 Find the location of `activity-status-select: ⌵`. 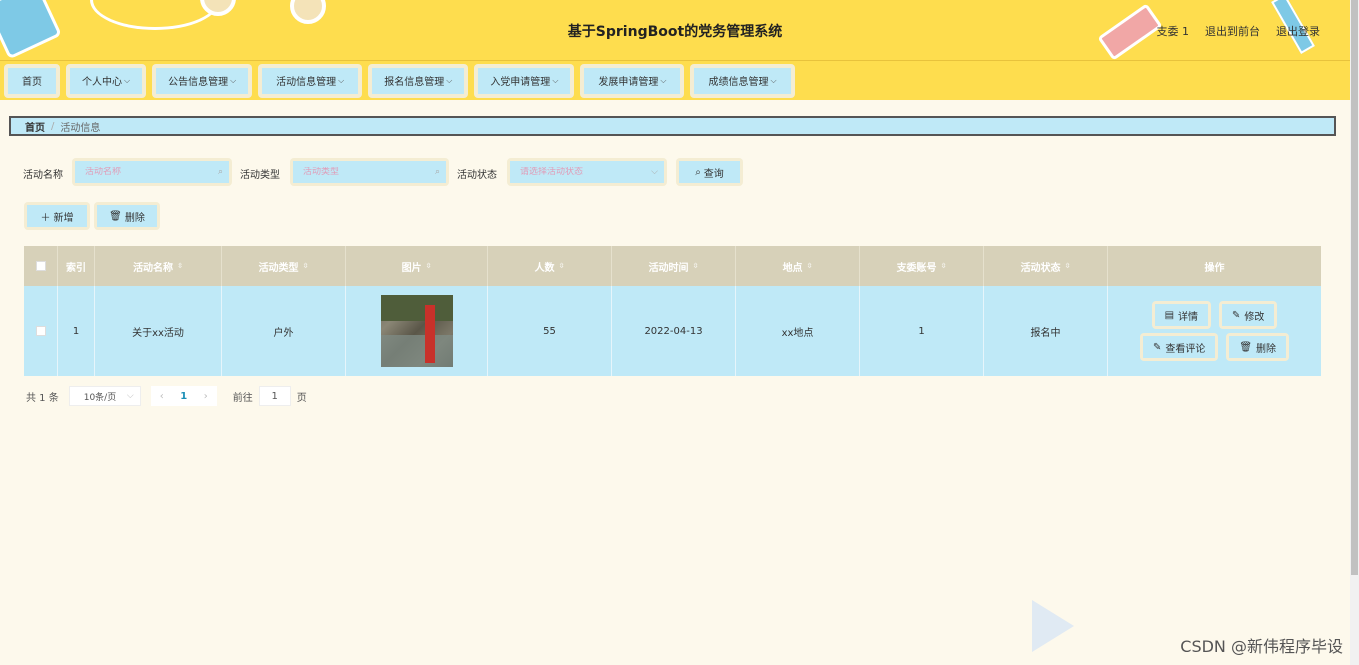

activity-status-select: ⌵ is located at coordinates (587, 172).